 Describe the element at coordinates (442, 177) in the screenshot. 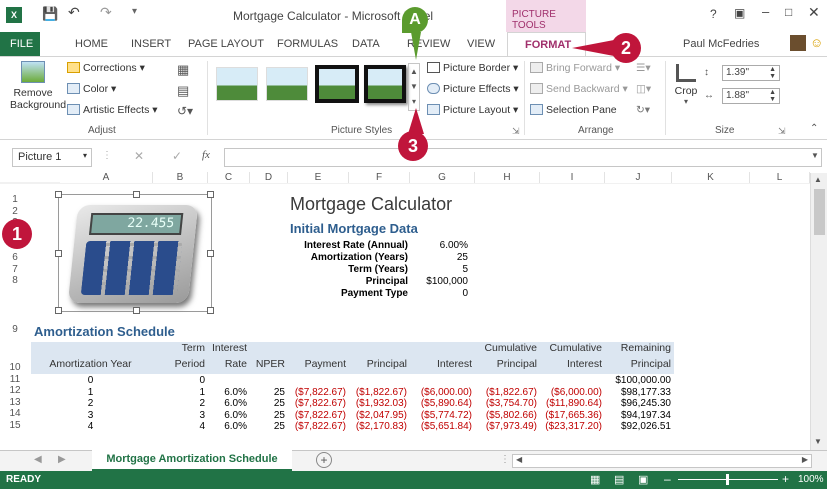

I see `column-header: G` at that location.